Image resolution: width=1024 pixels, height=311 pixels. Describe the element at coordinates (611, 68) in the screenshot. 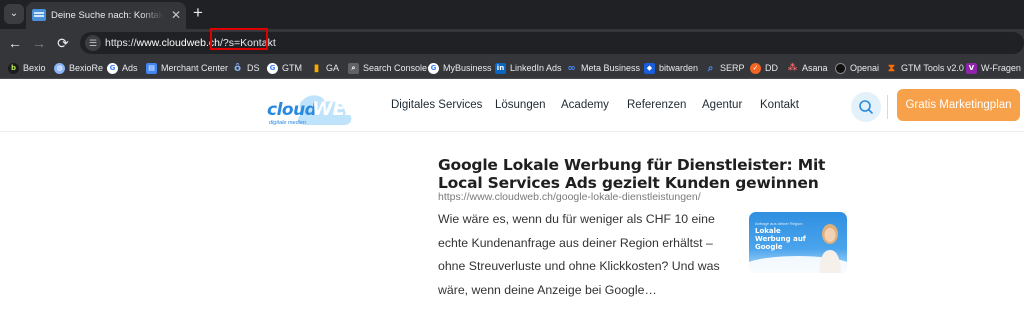

I see `bookmark-label: Meta Business` at that location.